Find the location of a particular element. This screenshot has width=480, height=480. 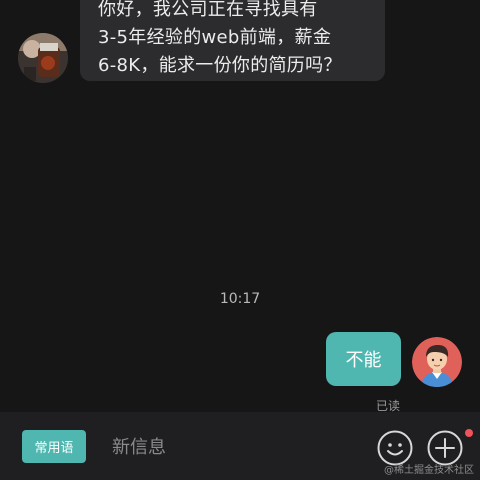

watermark-text: @稀土掘金技术社区 is located at coordinates (429, 470).